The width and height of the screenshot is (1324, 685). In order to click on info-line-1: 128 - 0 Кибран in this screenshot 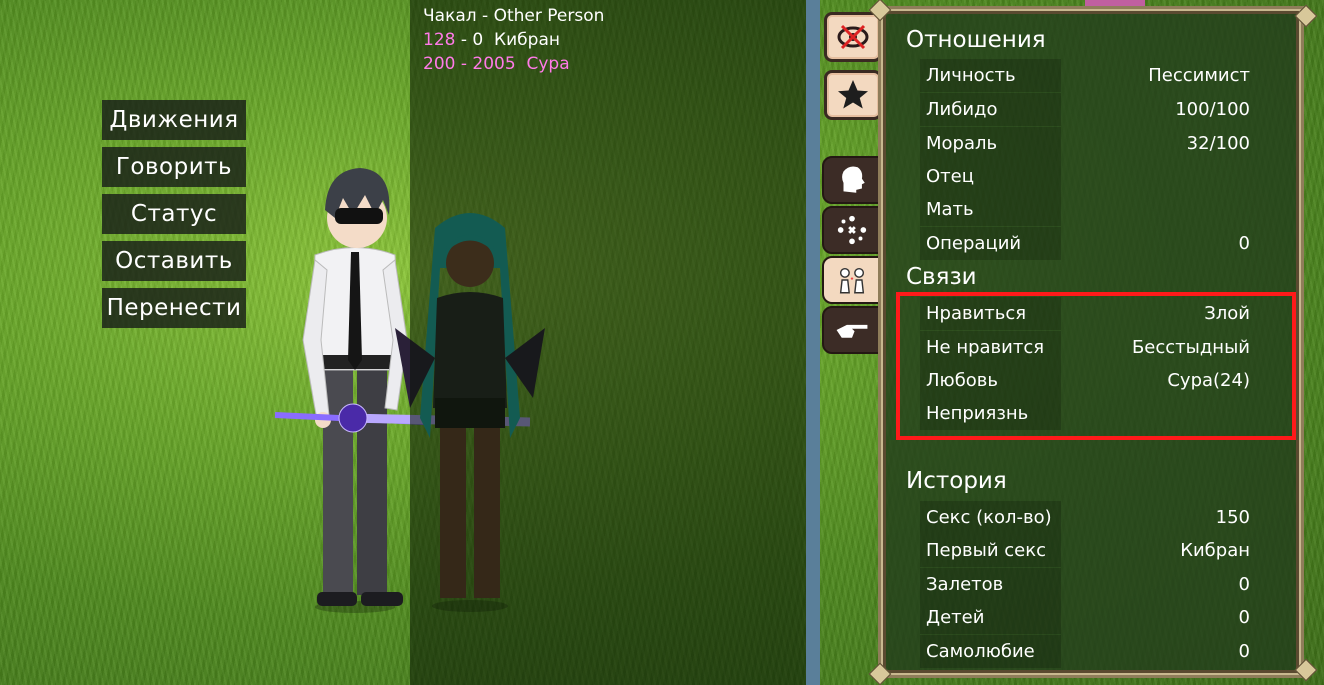, I will do `click(513, 40)`.